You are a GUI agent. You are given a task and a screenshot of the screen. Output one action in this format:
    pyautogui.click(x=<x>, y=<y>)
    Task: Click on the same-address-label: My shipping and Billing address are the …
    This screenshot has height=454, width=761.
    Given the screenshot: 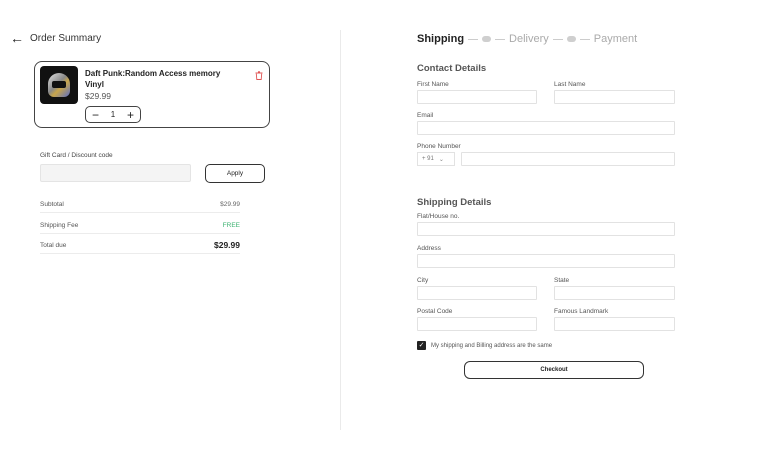 What is the action you would take?
    pyautogui.click(x=492, y=345)
    